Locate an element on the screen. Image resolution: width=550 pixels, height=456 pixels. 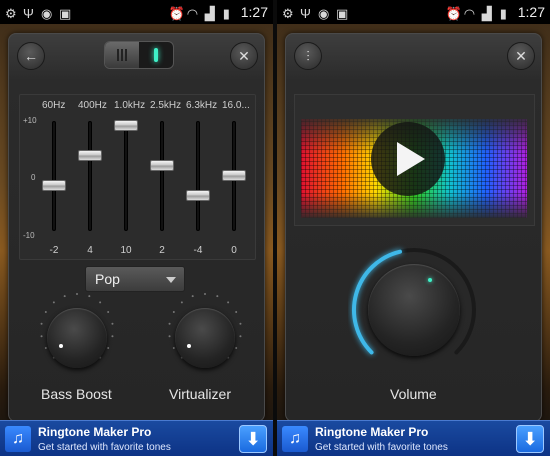
band-gain-value: 4 is located at coordinates (90, 250).